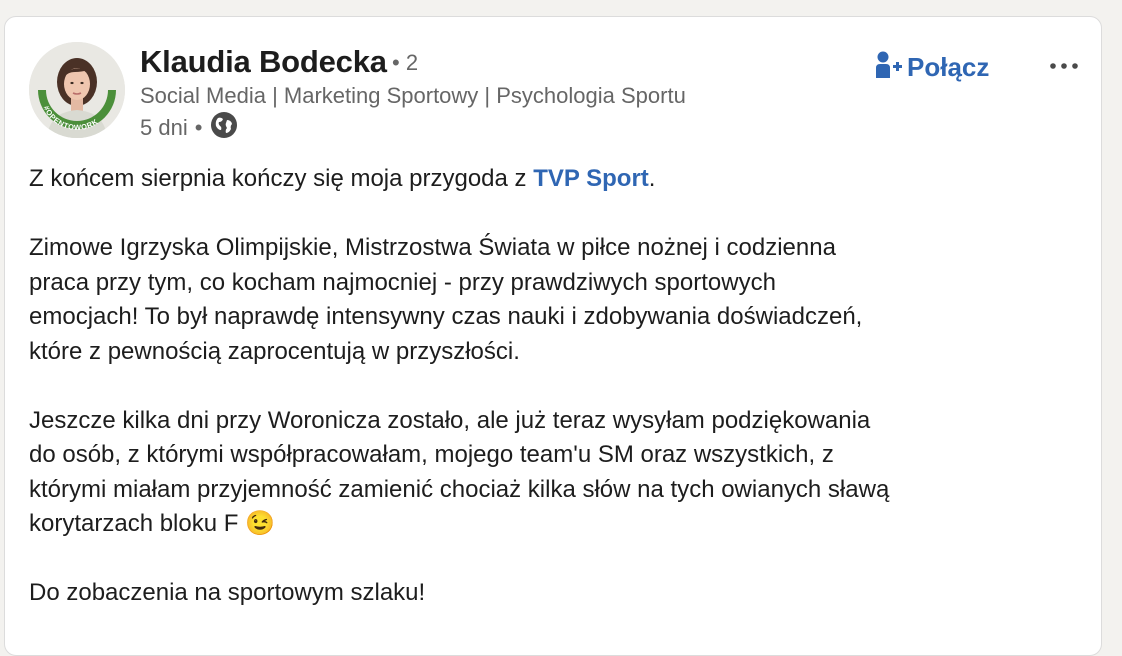 This screenshot has width=1122, height=656. What do you see at coordinates (224, 128) in the screenshot?
I see `globe-icon` at bounding box center [224, 128].